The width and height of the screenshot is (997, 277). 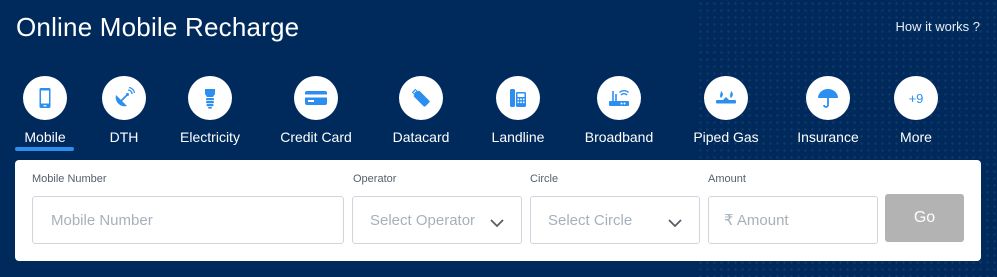 I want to click on gas-flame-icon, so click(x=726, y=98).